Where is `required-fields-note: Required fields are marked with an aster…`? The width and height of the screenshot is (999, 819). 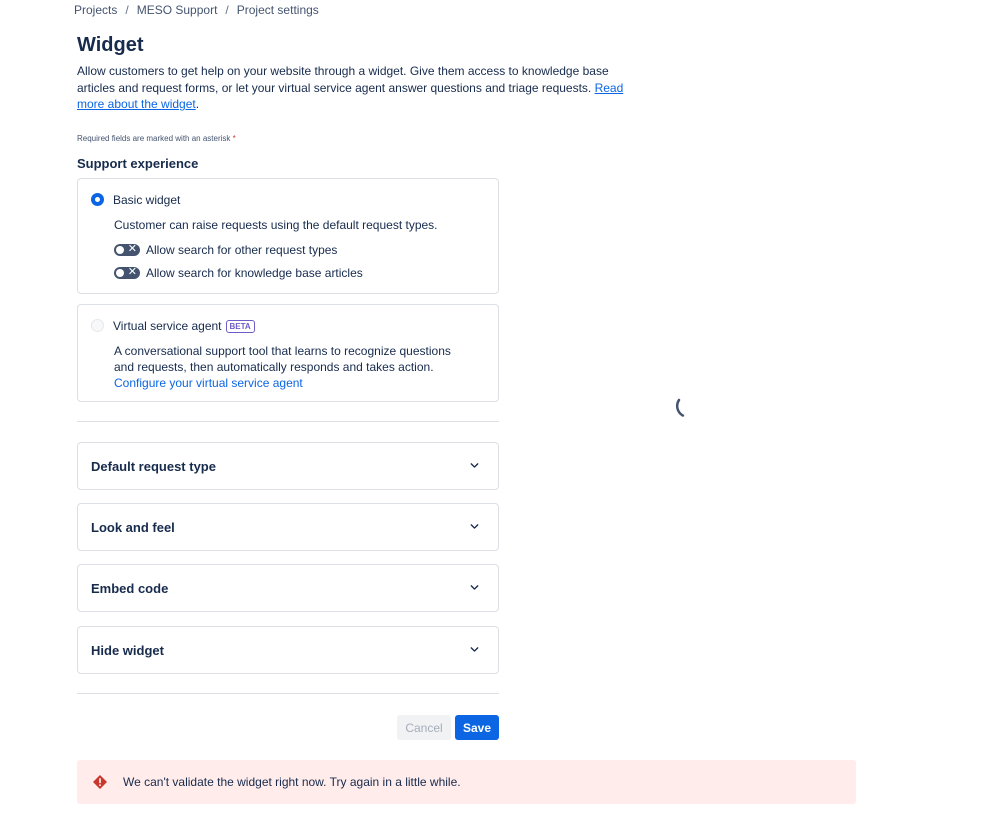
required-fields-note: Required fields are marked with an aster… is located at coordinates (156, 138).